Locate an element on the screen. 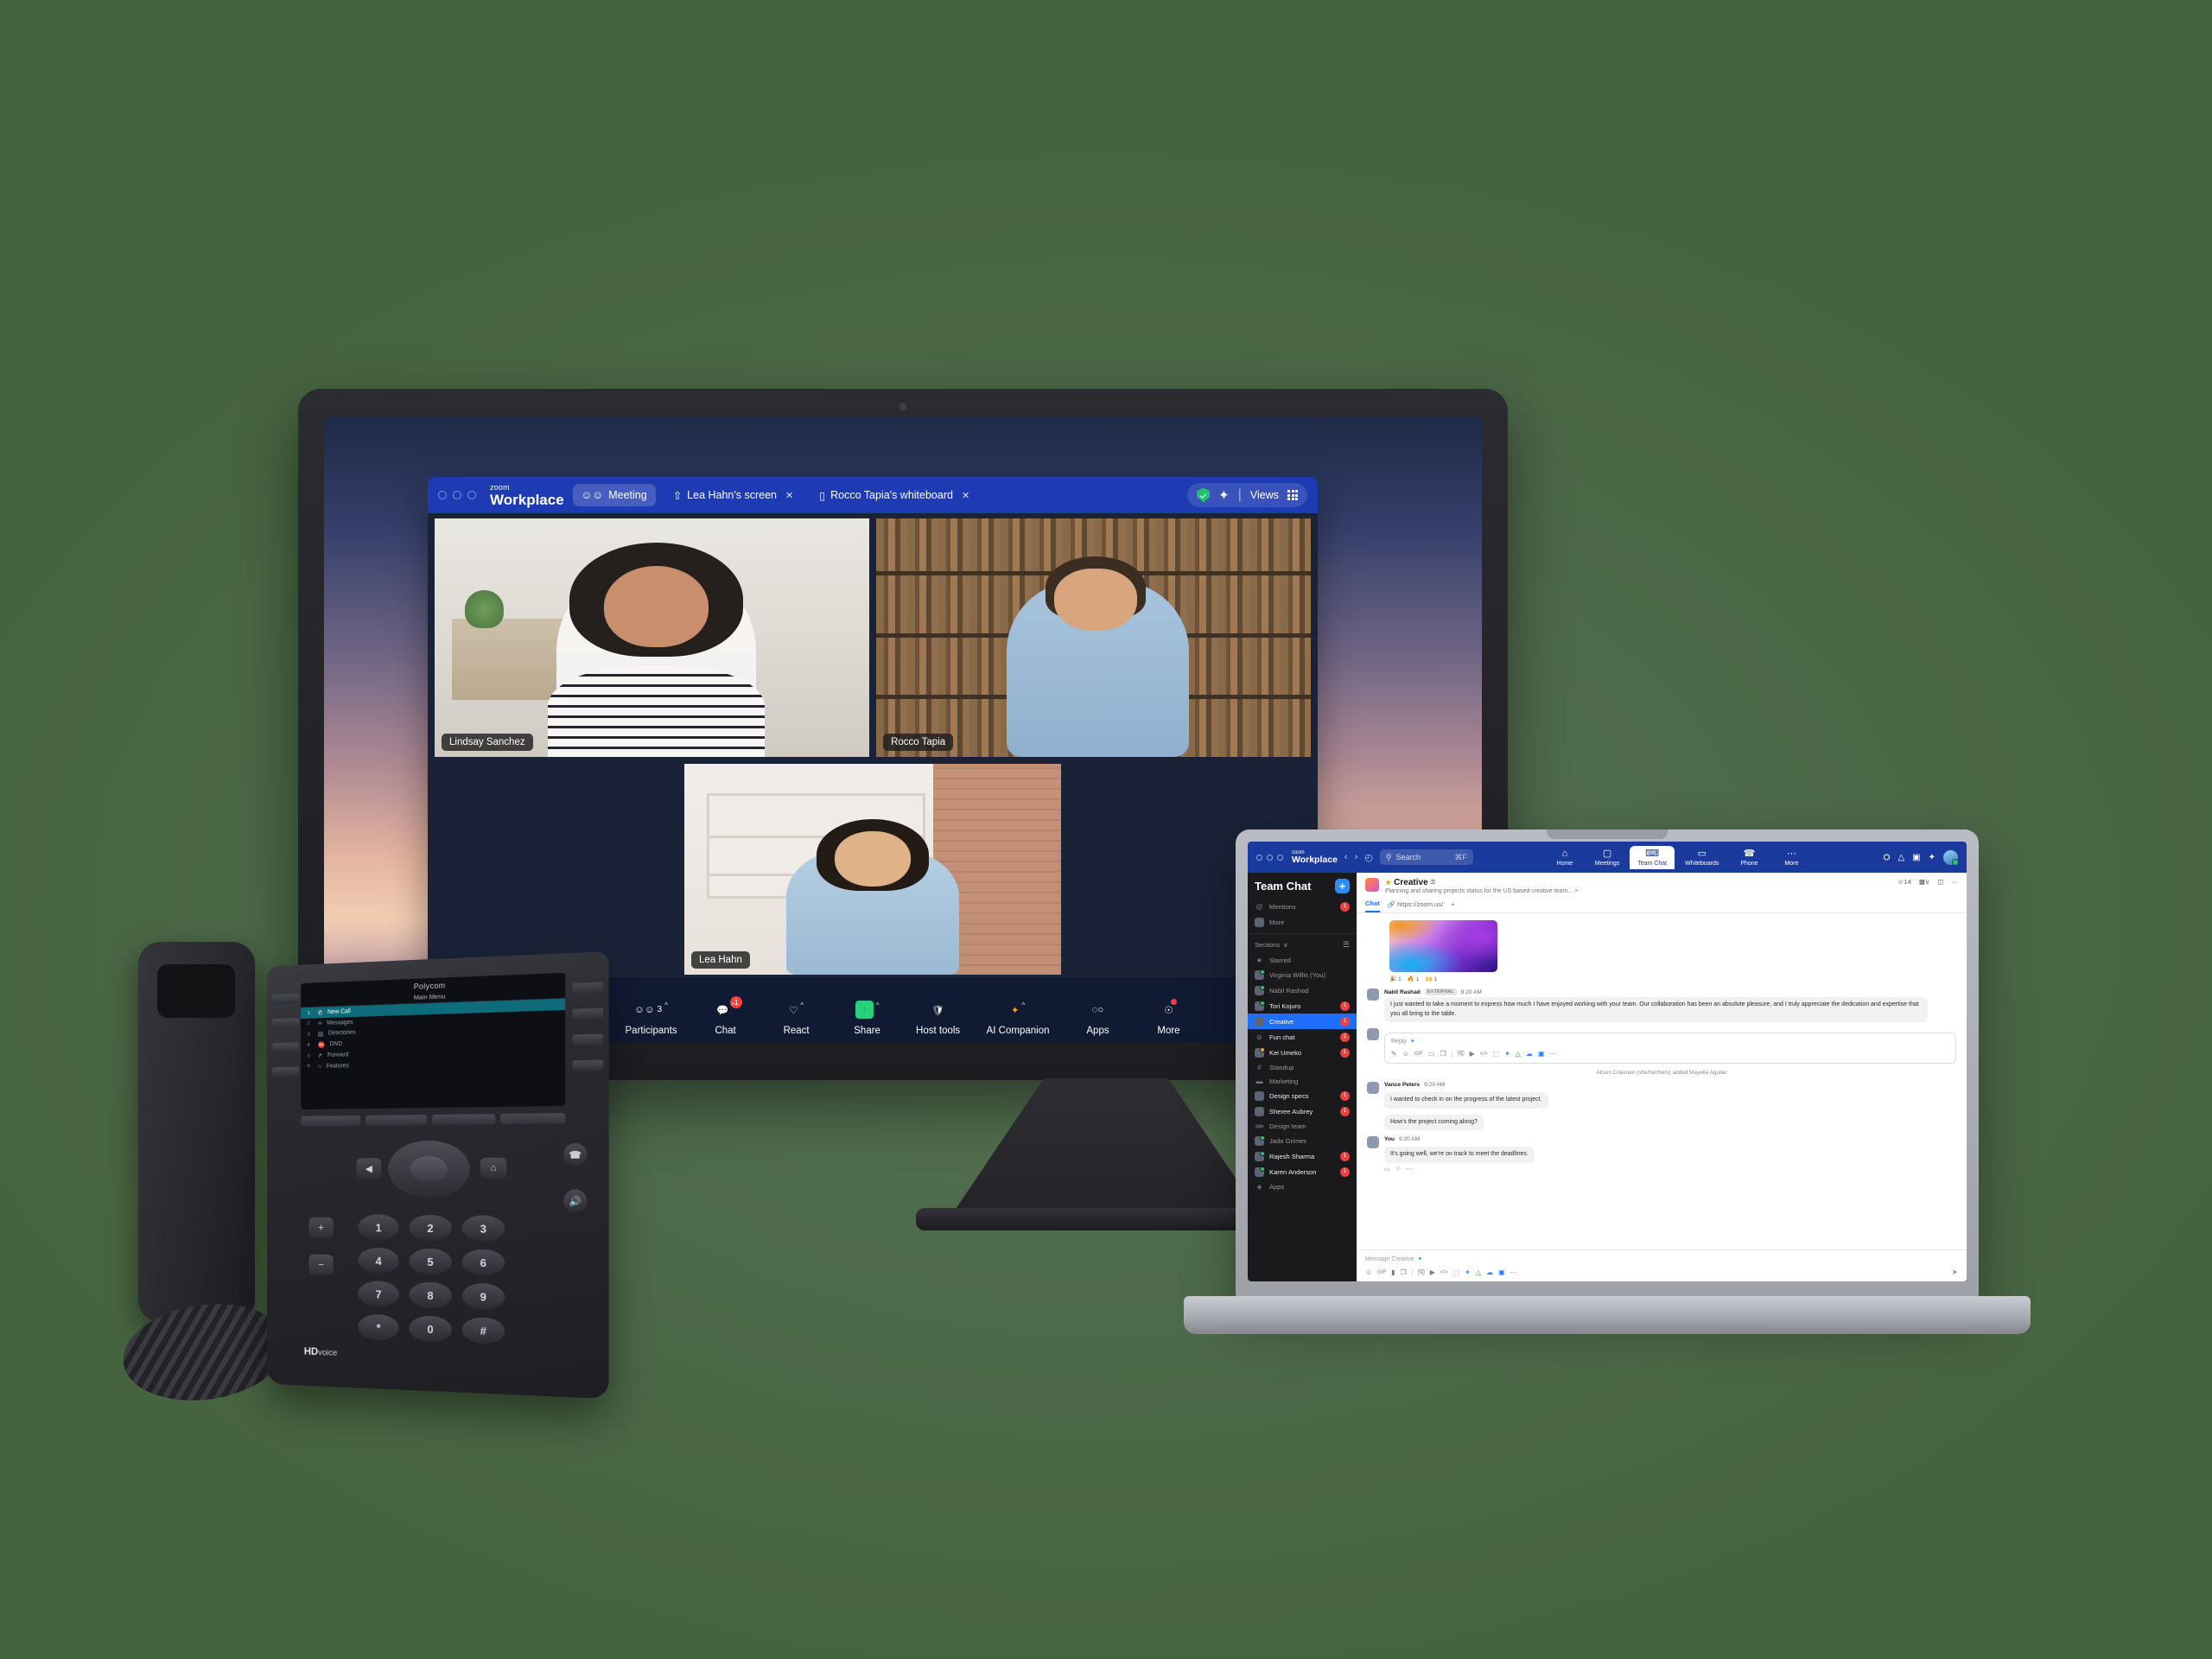  key-2: 2 is located at coordinates (430, 1228).